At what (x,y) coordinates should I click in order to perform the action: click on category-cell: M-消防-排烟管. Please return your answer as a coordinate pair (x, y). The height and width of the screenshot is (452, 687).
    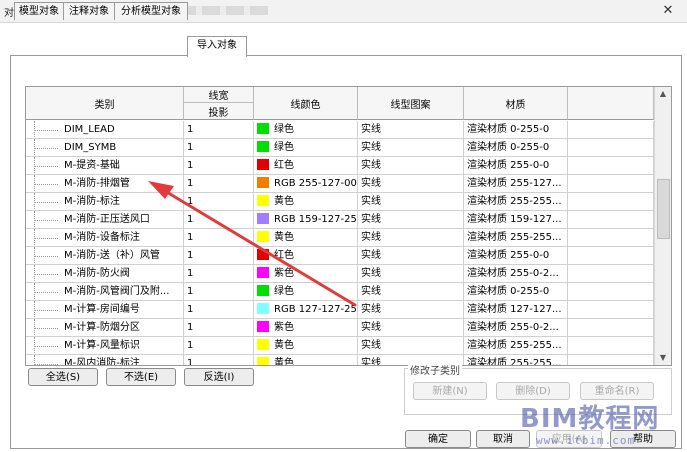
    Looking at the image, I should click on (105, 184).